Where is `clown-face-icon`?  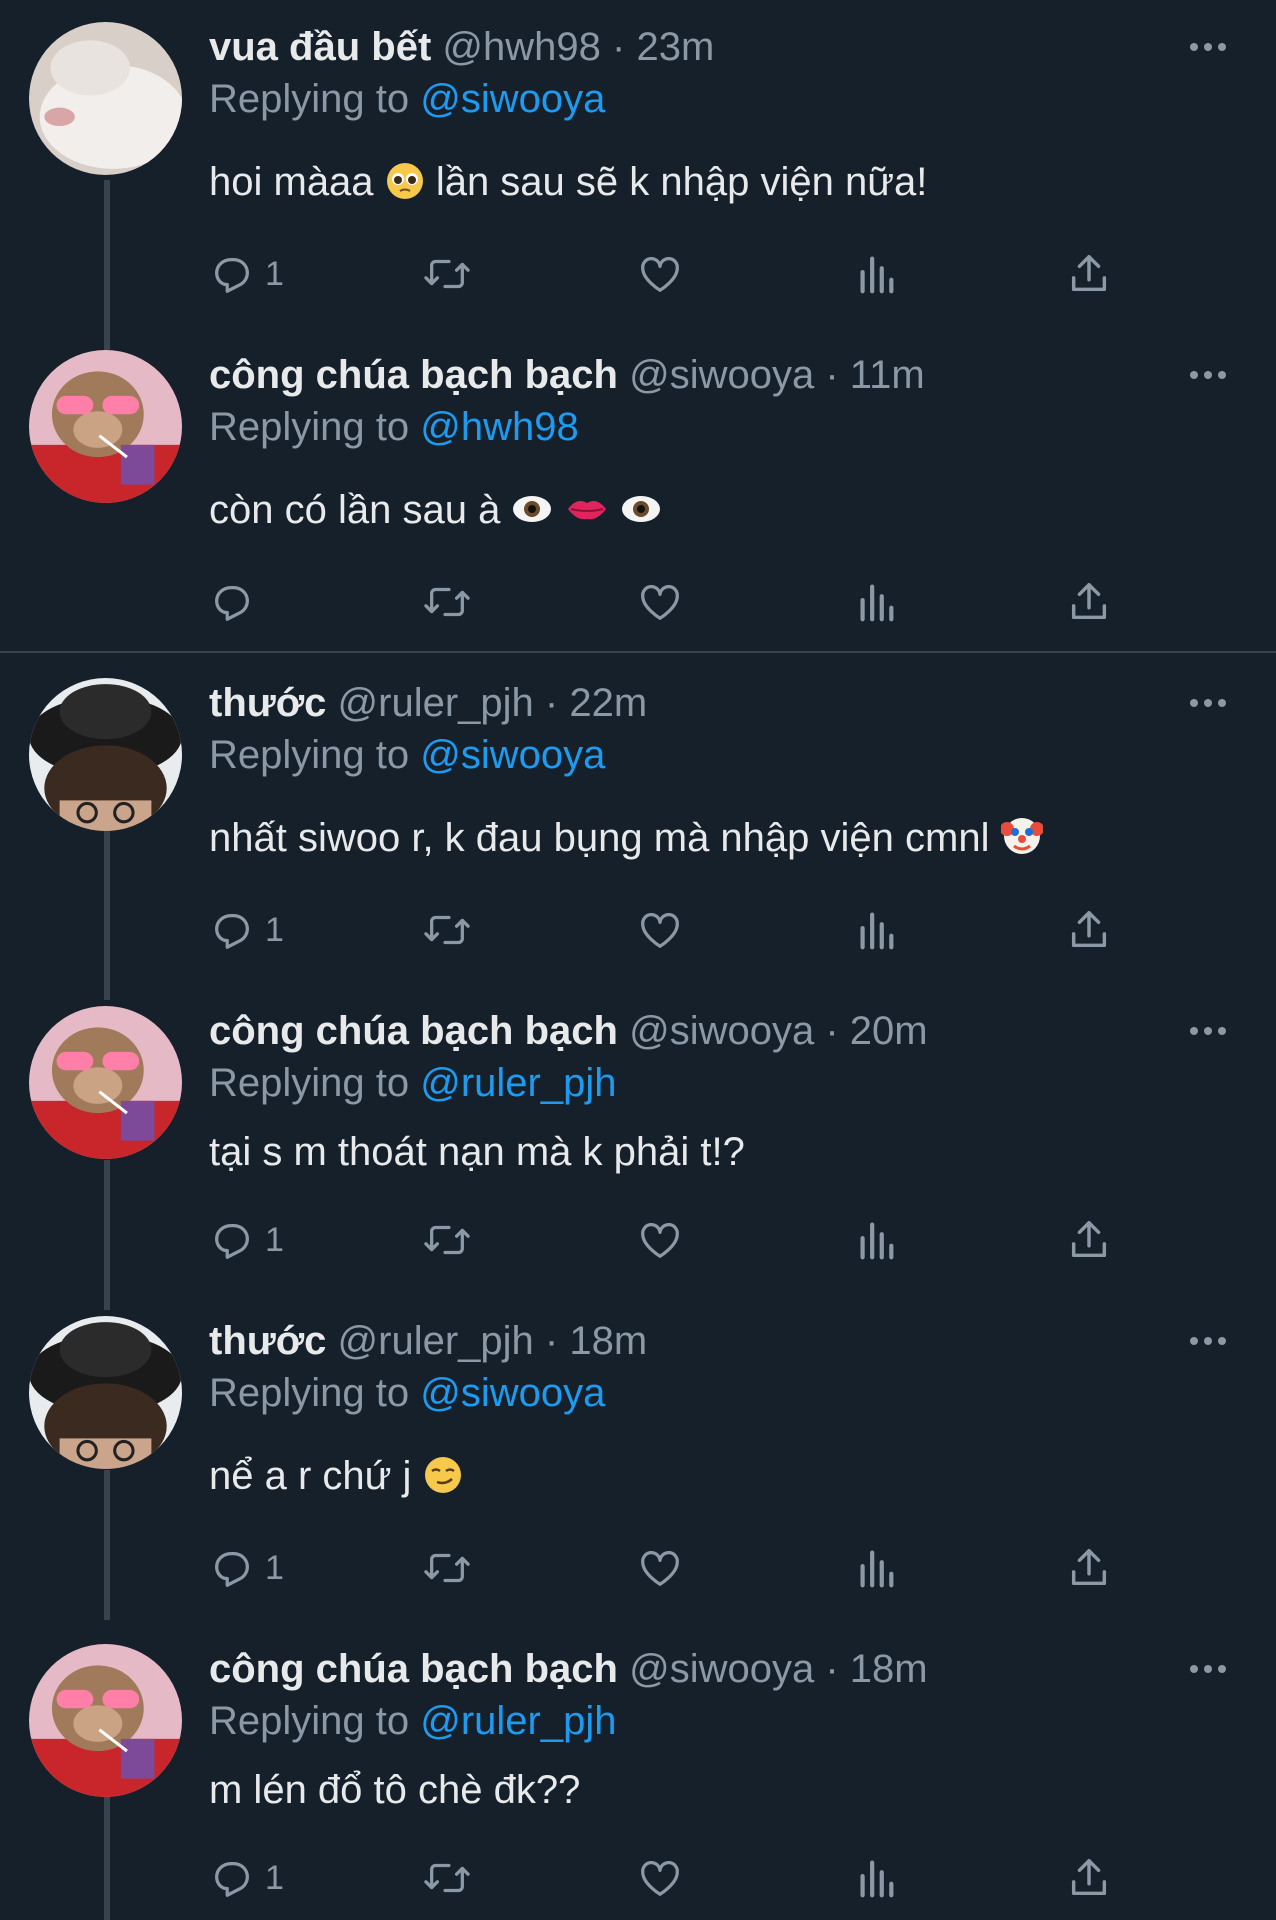
clown-face-icon is located at coordinates (1021, 842).